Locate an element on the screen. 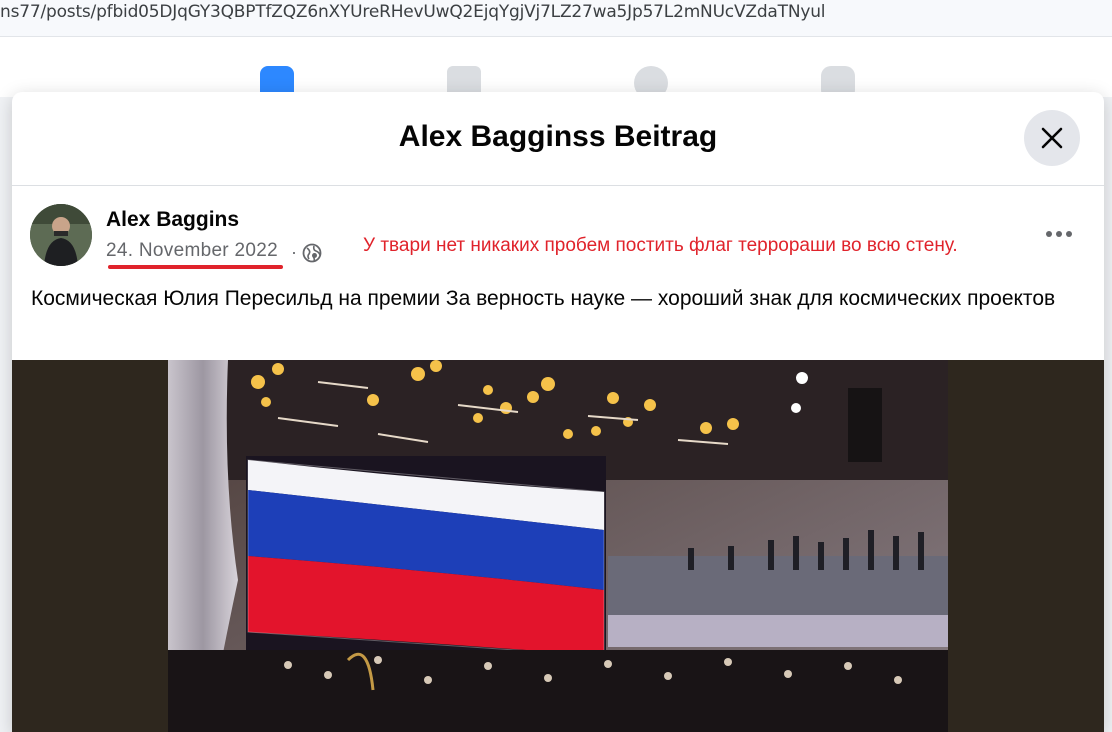 The height and width of the screenshot is (732, 1112). author-avatar is located at coordinates (61, 235).